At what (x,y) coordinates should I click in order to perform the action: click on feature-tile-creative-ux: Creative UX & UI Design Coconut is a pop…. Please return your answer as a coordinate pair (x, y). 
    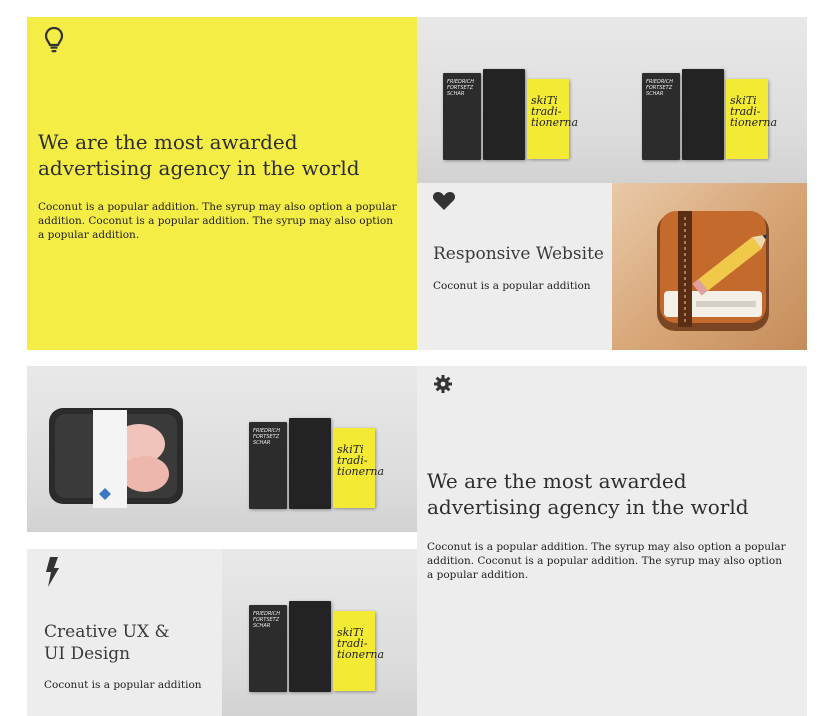
    Looking at the image, I should click on (124, 632).